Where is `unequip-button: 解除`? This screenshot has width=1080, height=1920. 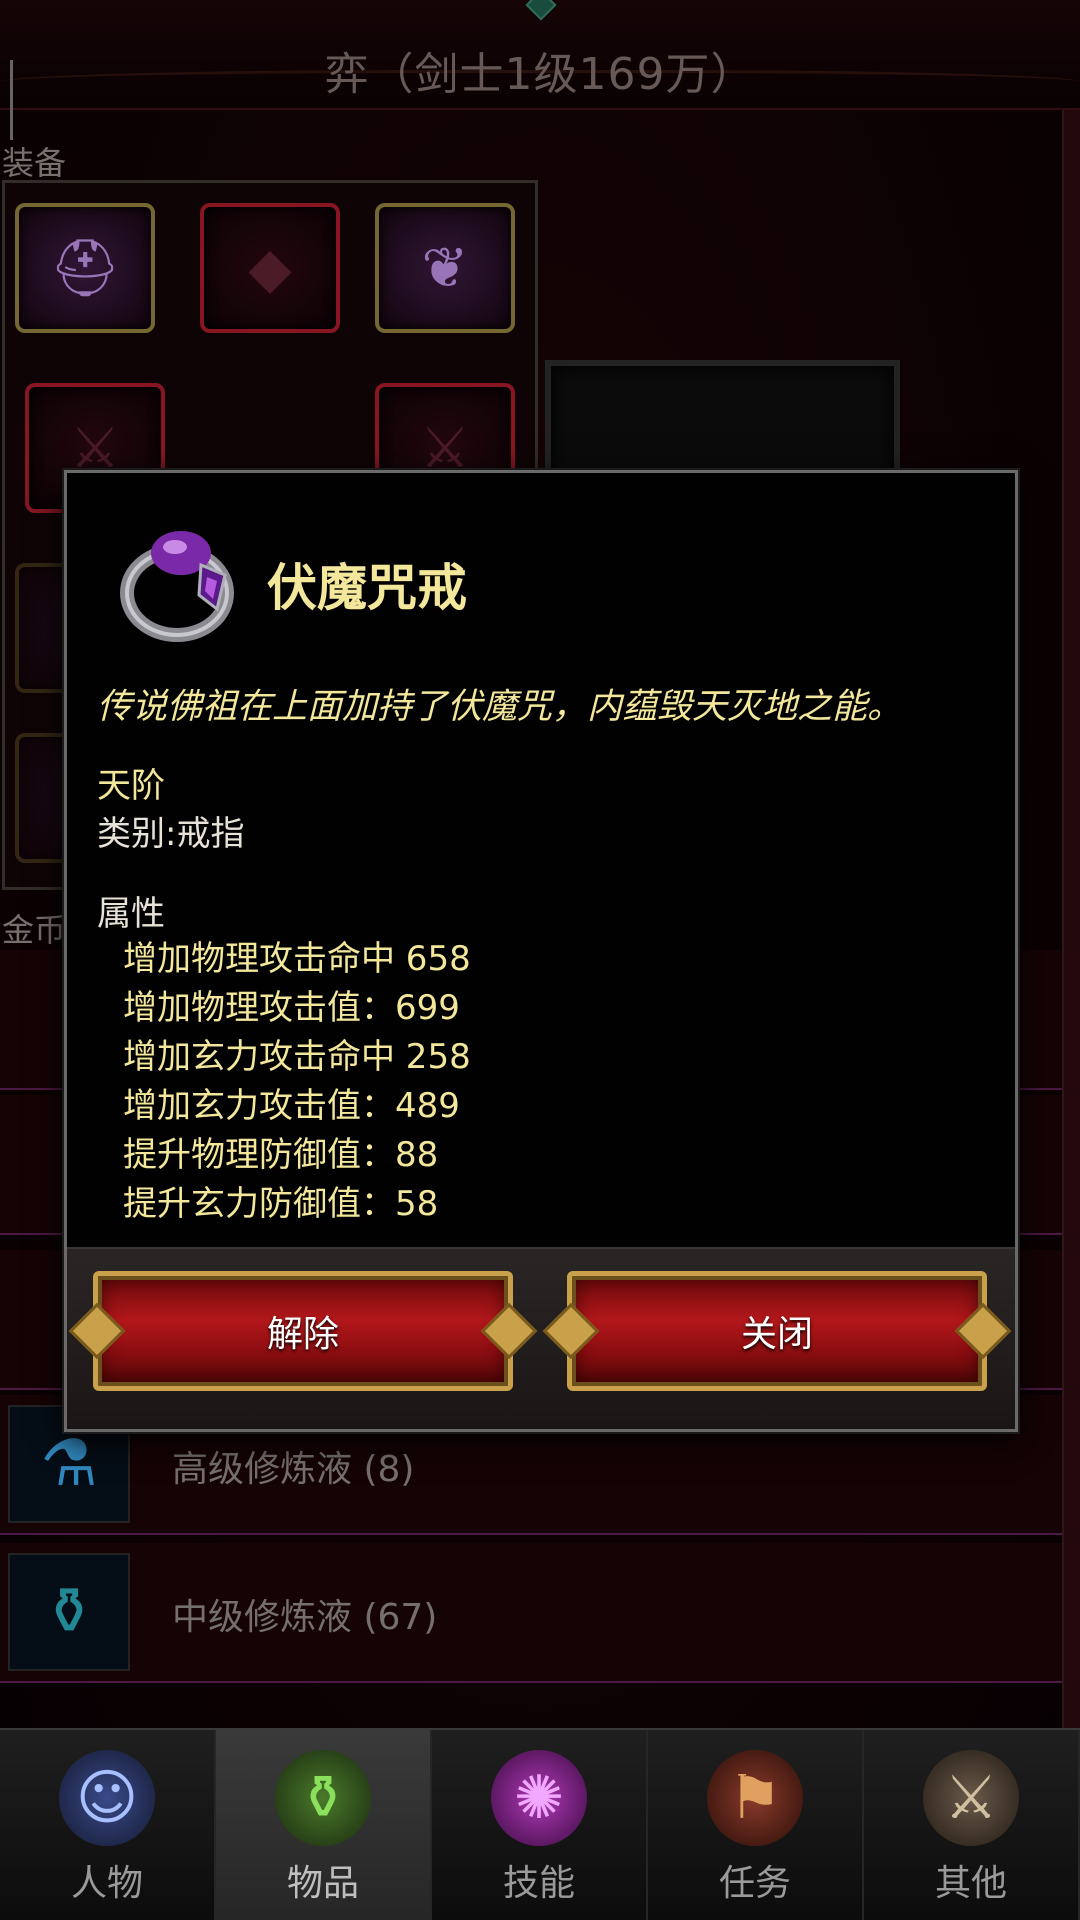
unequip-button: 解除 is located at coordinates (303, 1331).